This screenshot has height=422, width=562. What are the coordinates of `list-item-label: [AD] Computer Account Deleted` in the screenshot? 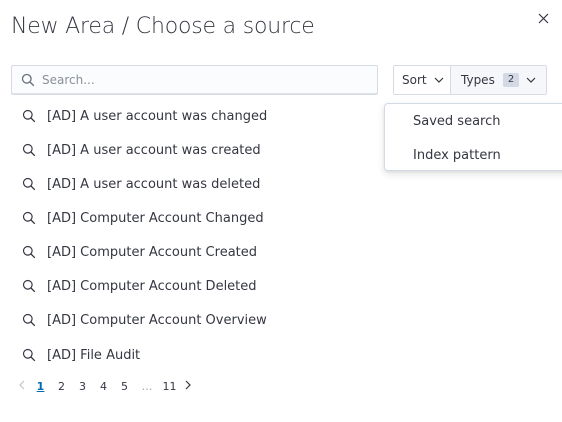 It's located at (152, 286).